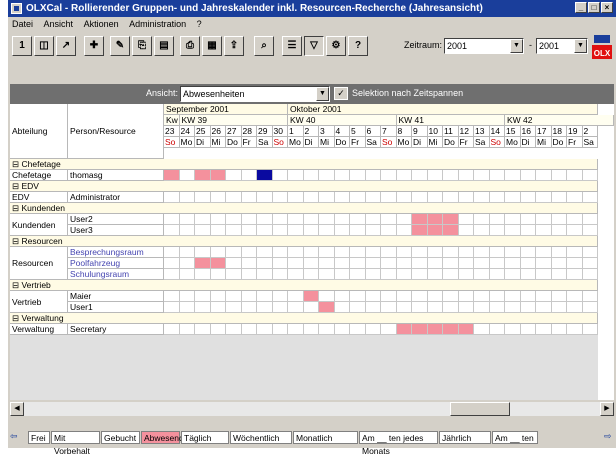 The image size is (616, 458). What do you see at coordinates (314, 46) in the screenshot?
I see `filter-icon: ▽` at bounding box center [314, 46].